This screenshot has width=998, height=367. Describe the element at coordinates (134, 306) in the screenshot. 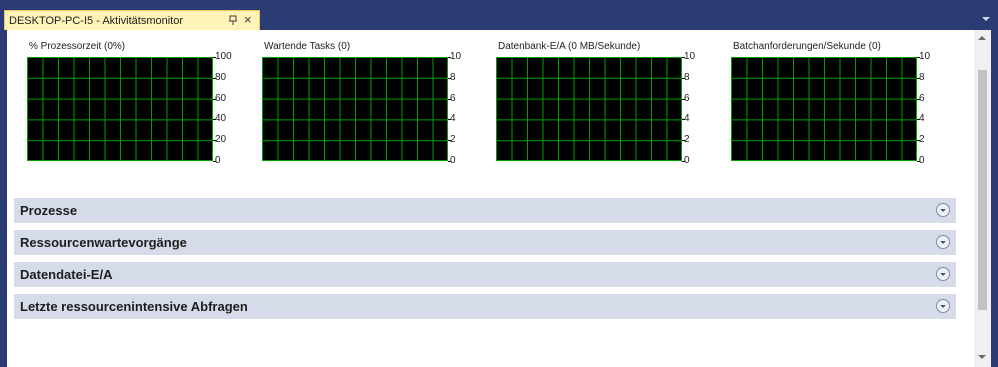

I see `section-label: Letzte ressourcenintensive Abfragen` at that location.